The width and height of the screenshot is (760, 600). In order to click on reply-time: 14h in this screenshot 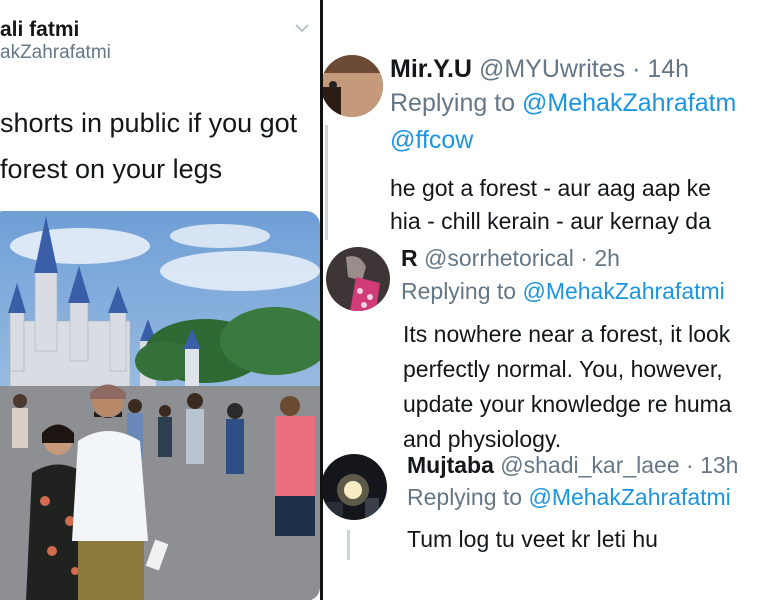, I will do `click(668, 69)`.